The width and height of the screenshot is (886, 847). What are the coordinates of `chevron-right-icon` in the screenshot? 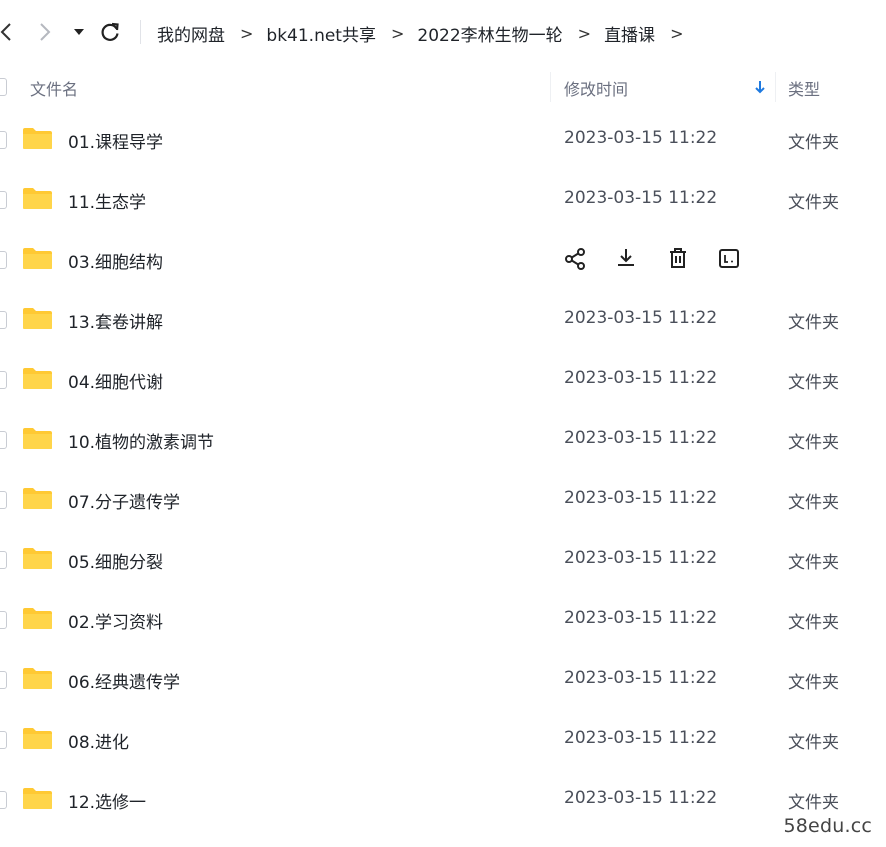 It's located at (45, 32).